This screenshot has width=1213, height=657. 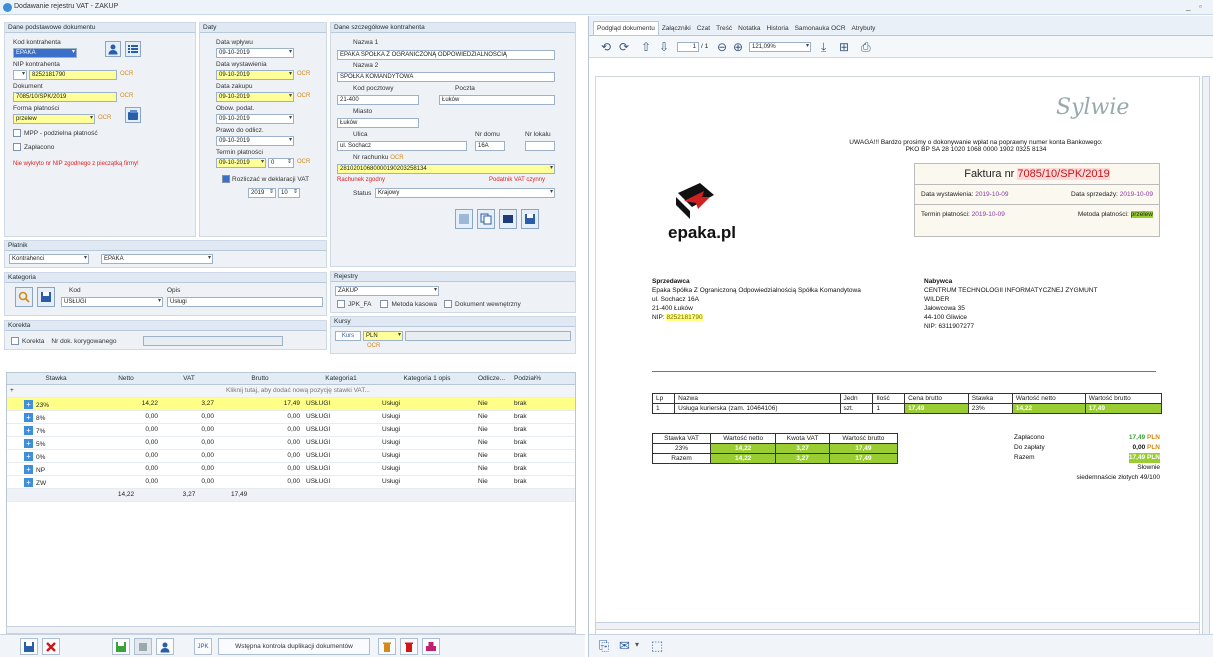 I want to click on tab: Treść, so click(x=724, y=28).